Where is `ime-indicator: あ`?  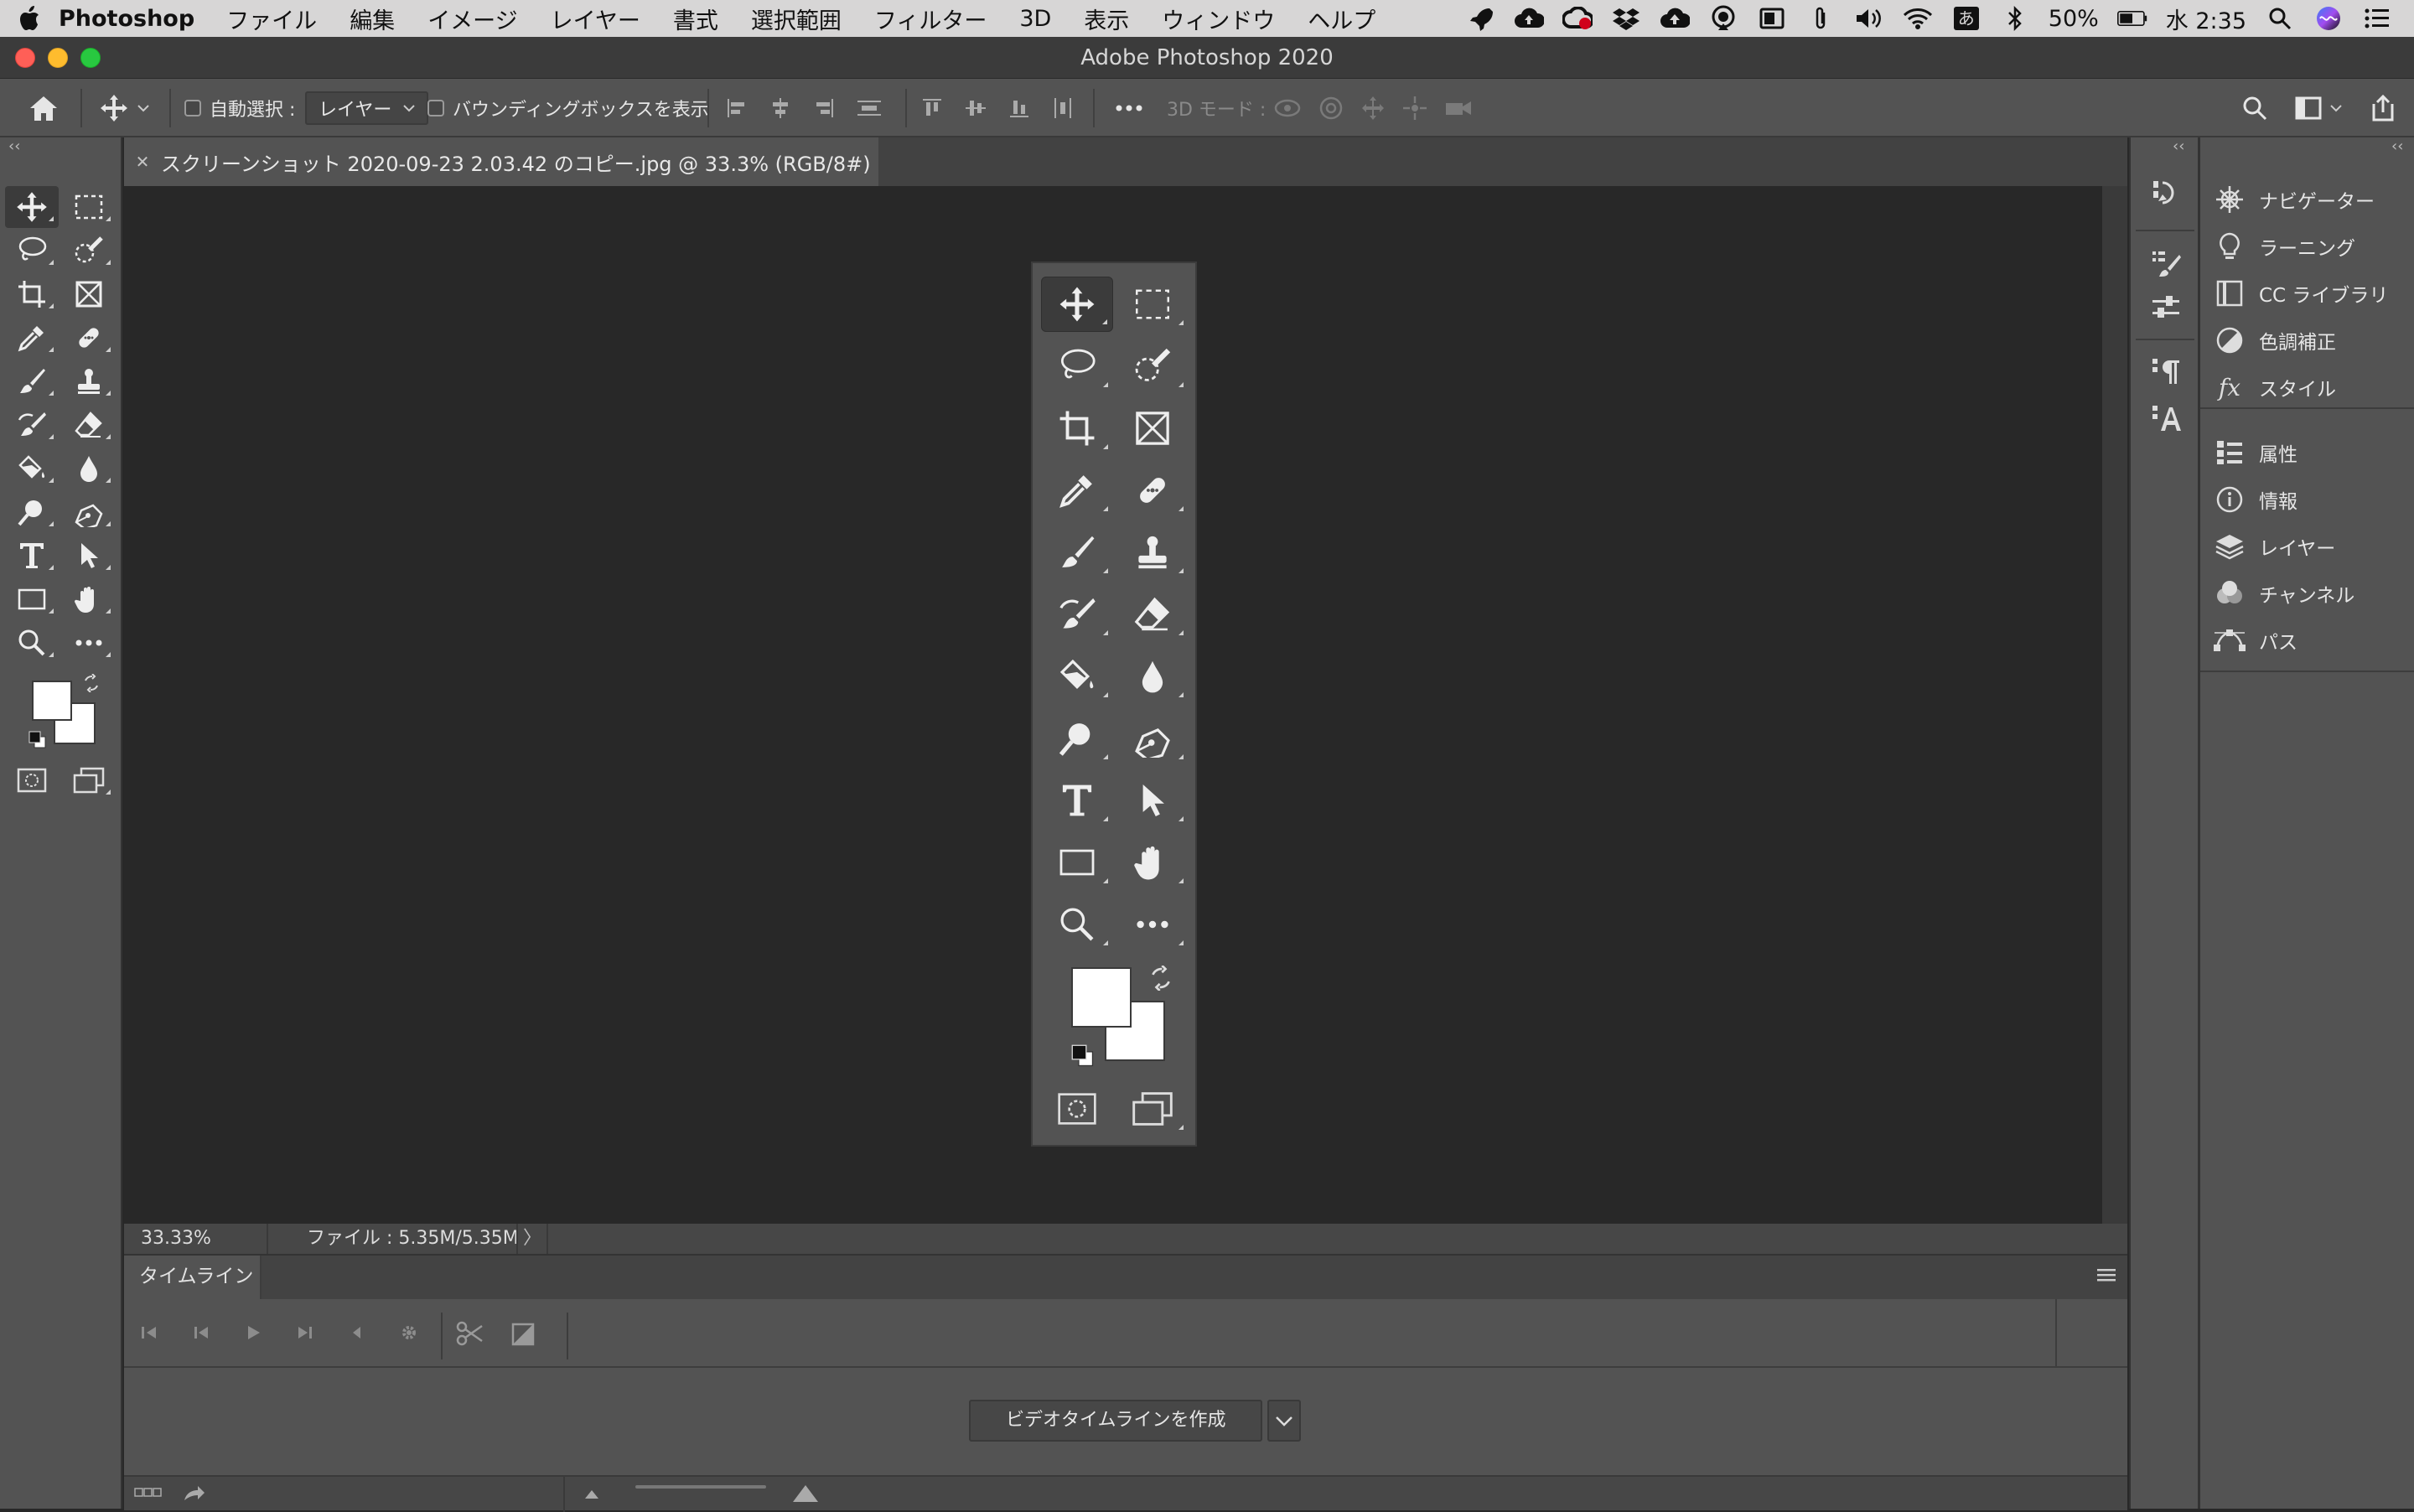 ime-indicator: あ is located at coordinates (1966, 18).